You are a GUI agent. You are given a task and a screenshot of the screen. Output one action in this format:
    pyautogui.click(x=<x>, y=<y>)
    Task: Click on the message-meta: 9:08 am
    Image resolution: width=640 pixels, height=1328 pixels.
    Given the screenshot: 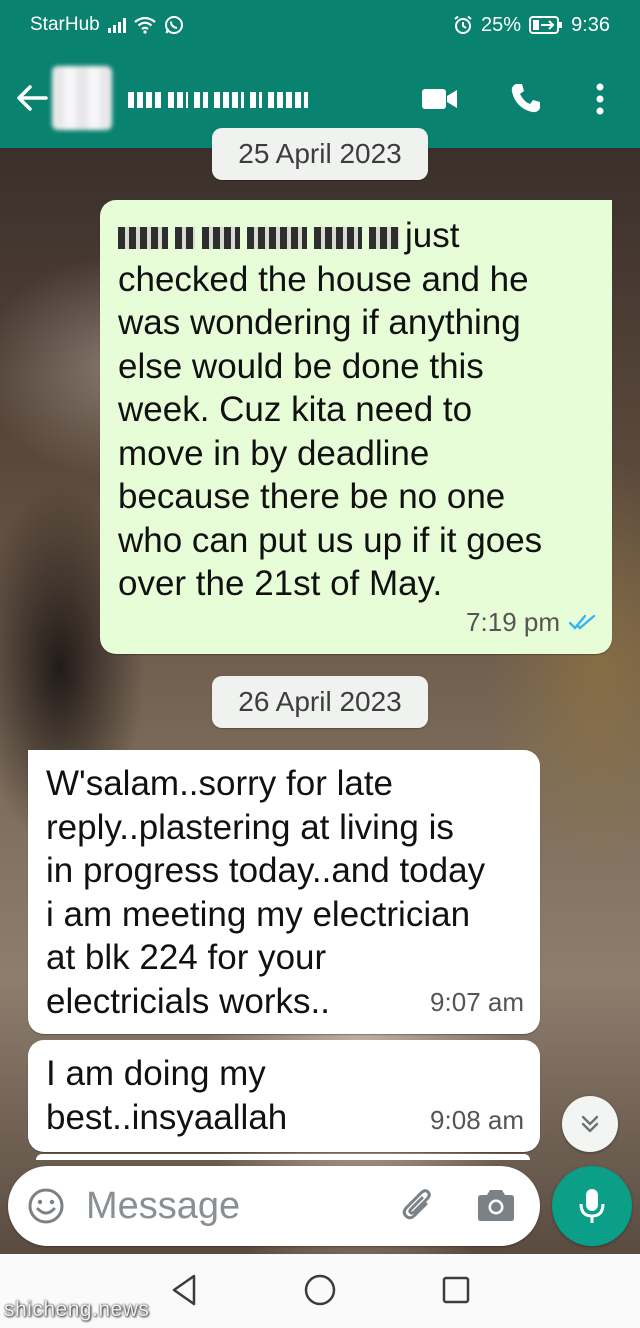 What is the action you would take?
    pyautogui.click(x=477, y=1121)
    